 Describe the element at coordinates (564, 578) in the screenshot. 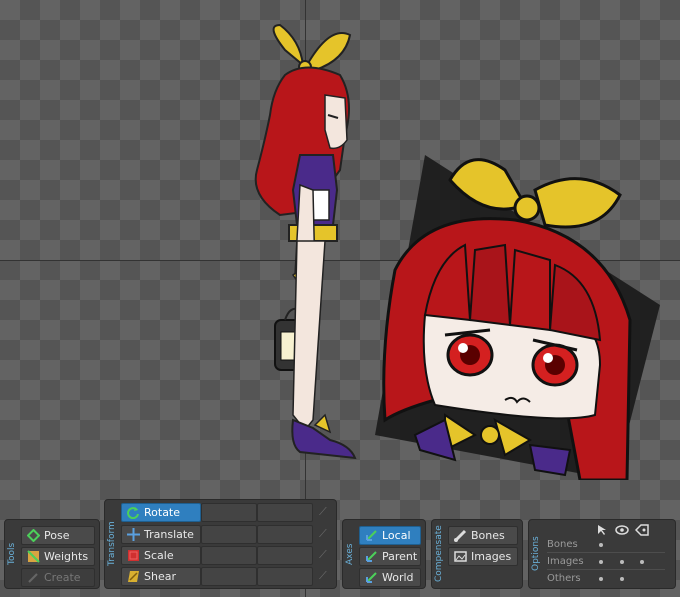

I see `options-row-label: Others` at that location.